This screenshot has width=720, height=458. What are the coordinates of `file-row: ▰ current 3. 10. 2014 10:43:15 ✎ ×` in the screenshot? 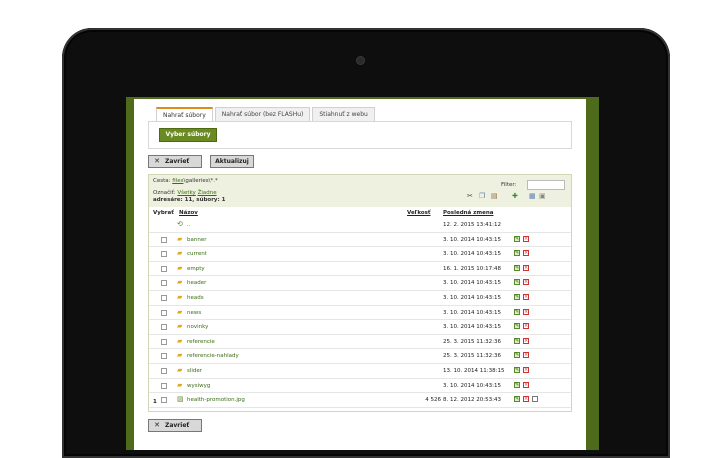 It's located at (360, 254).